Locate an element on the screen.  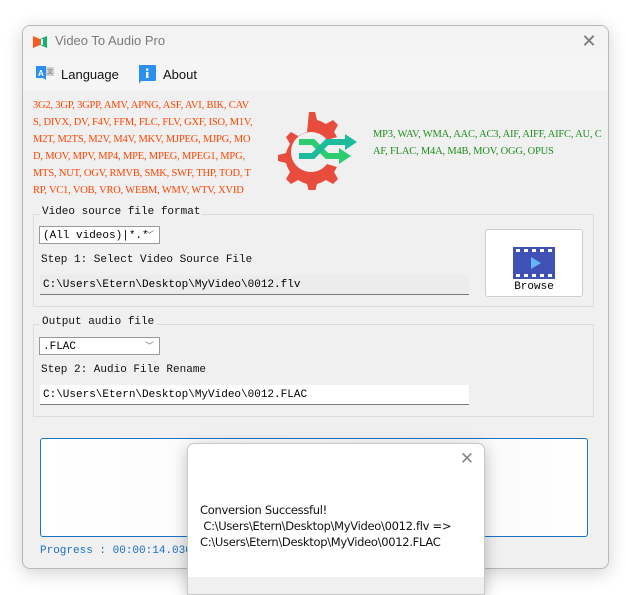
video-file-icon is located at coordinates (534, 263).